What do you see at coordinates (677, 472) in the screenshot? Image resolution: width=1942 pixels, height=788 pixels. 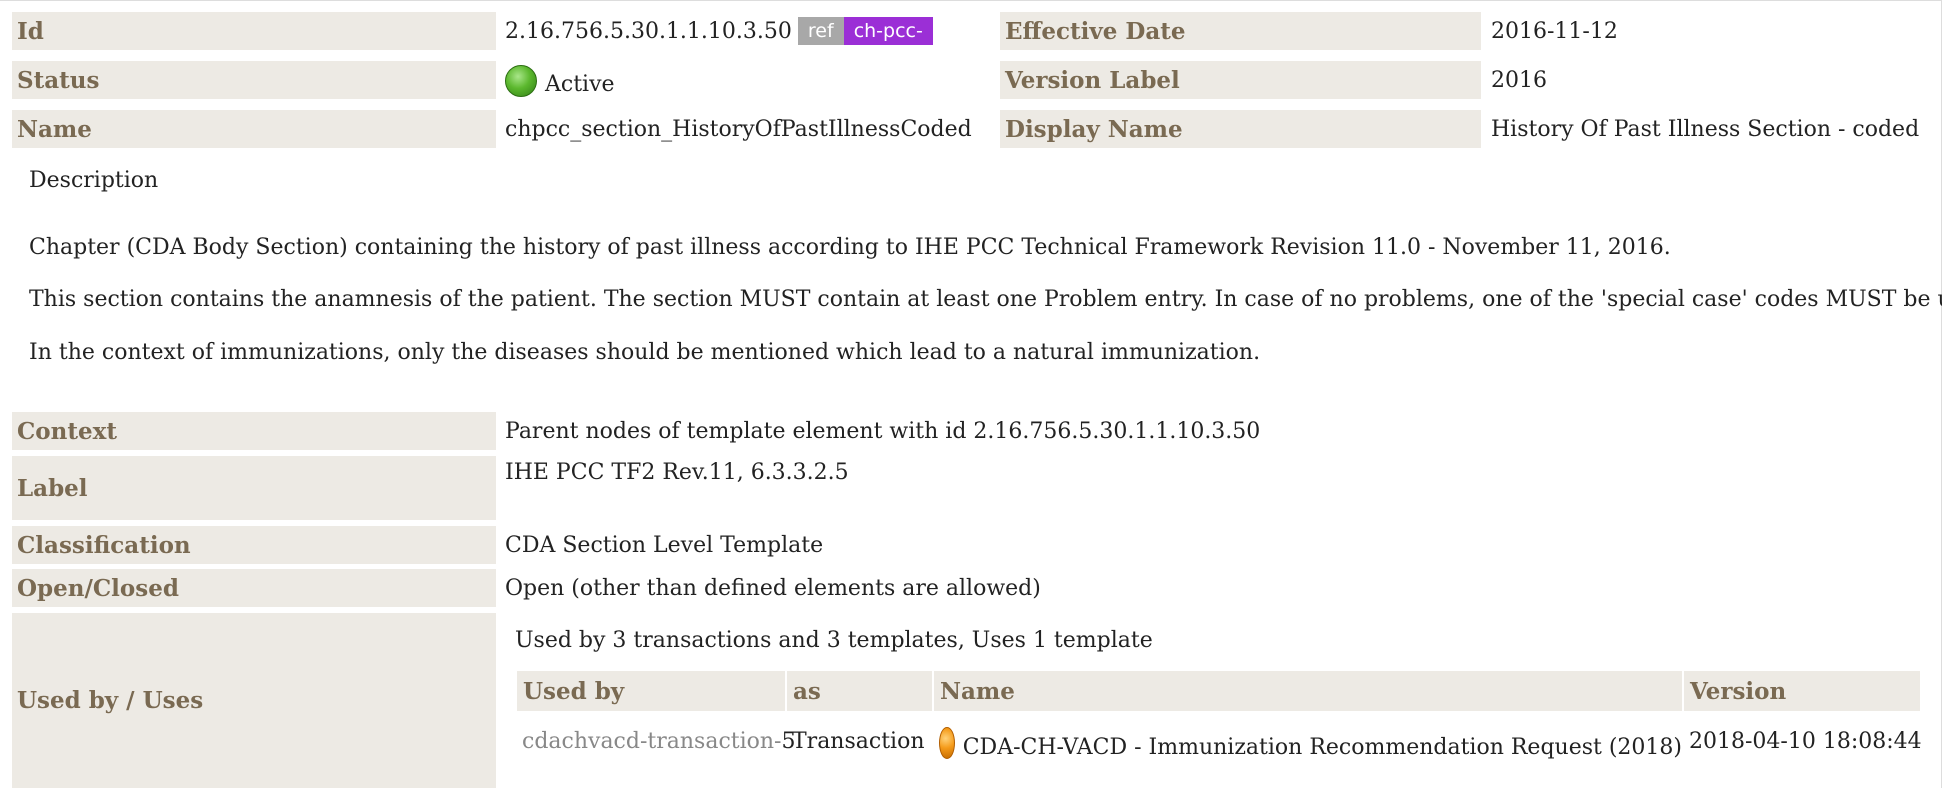 I see `label-value: IHE PCC TF2 Rev.11, 6.3.3.2.5` at bounding box center [677, 472].